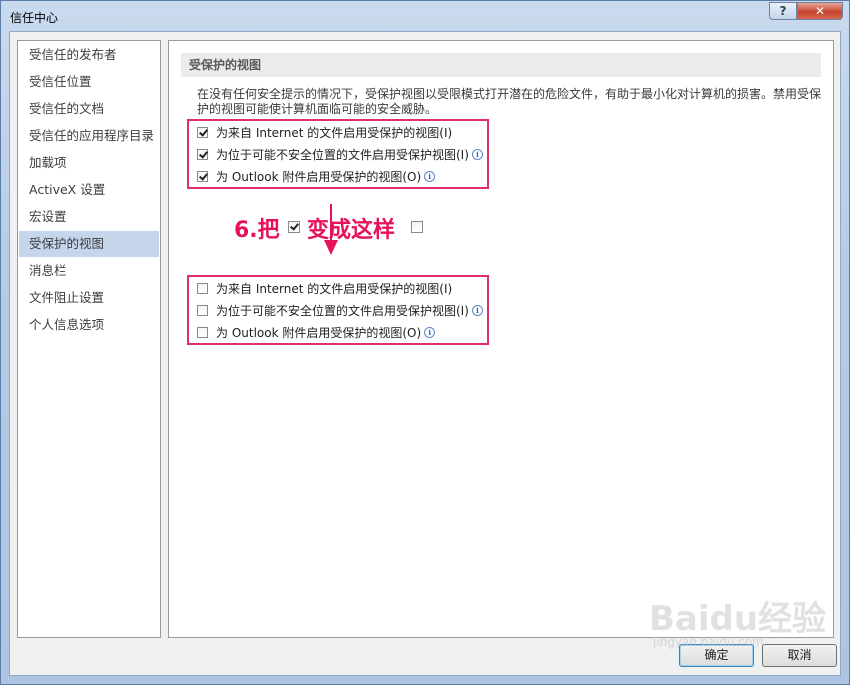  I want to click on help-button: ?, so click(783, 11).